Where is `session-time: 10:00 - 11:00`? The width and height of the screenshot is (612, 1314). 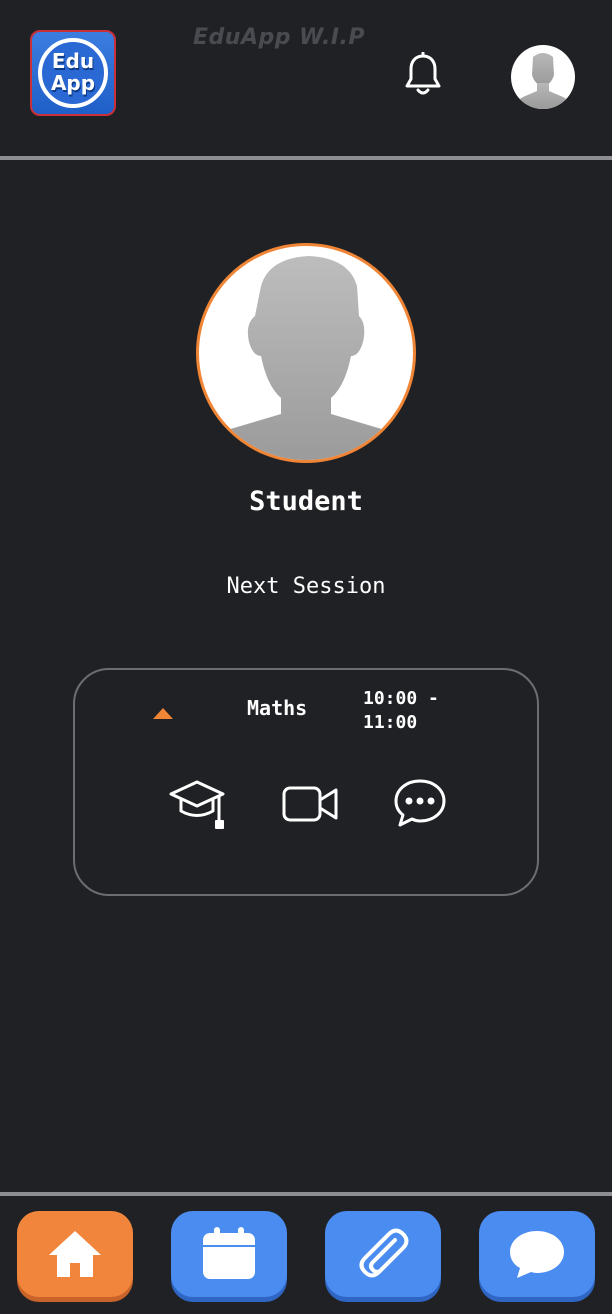 session-time: 10:00 - 11:00 is located at coordinates (401, 710).